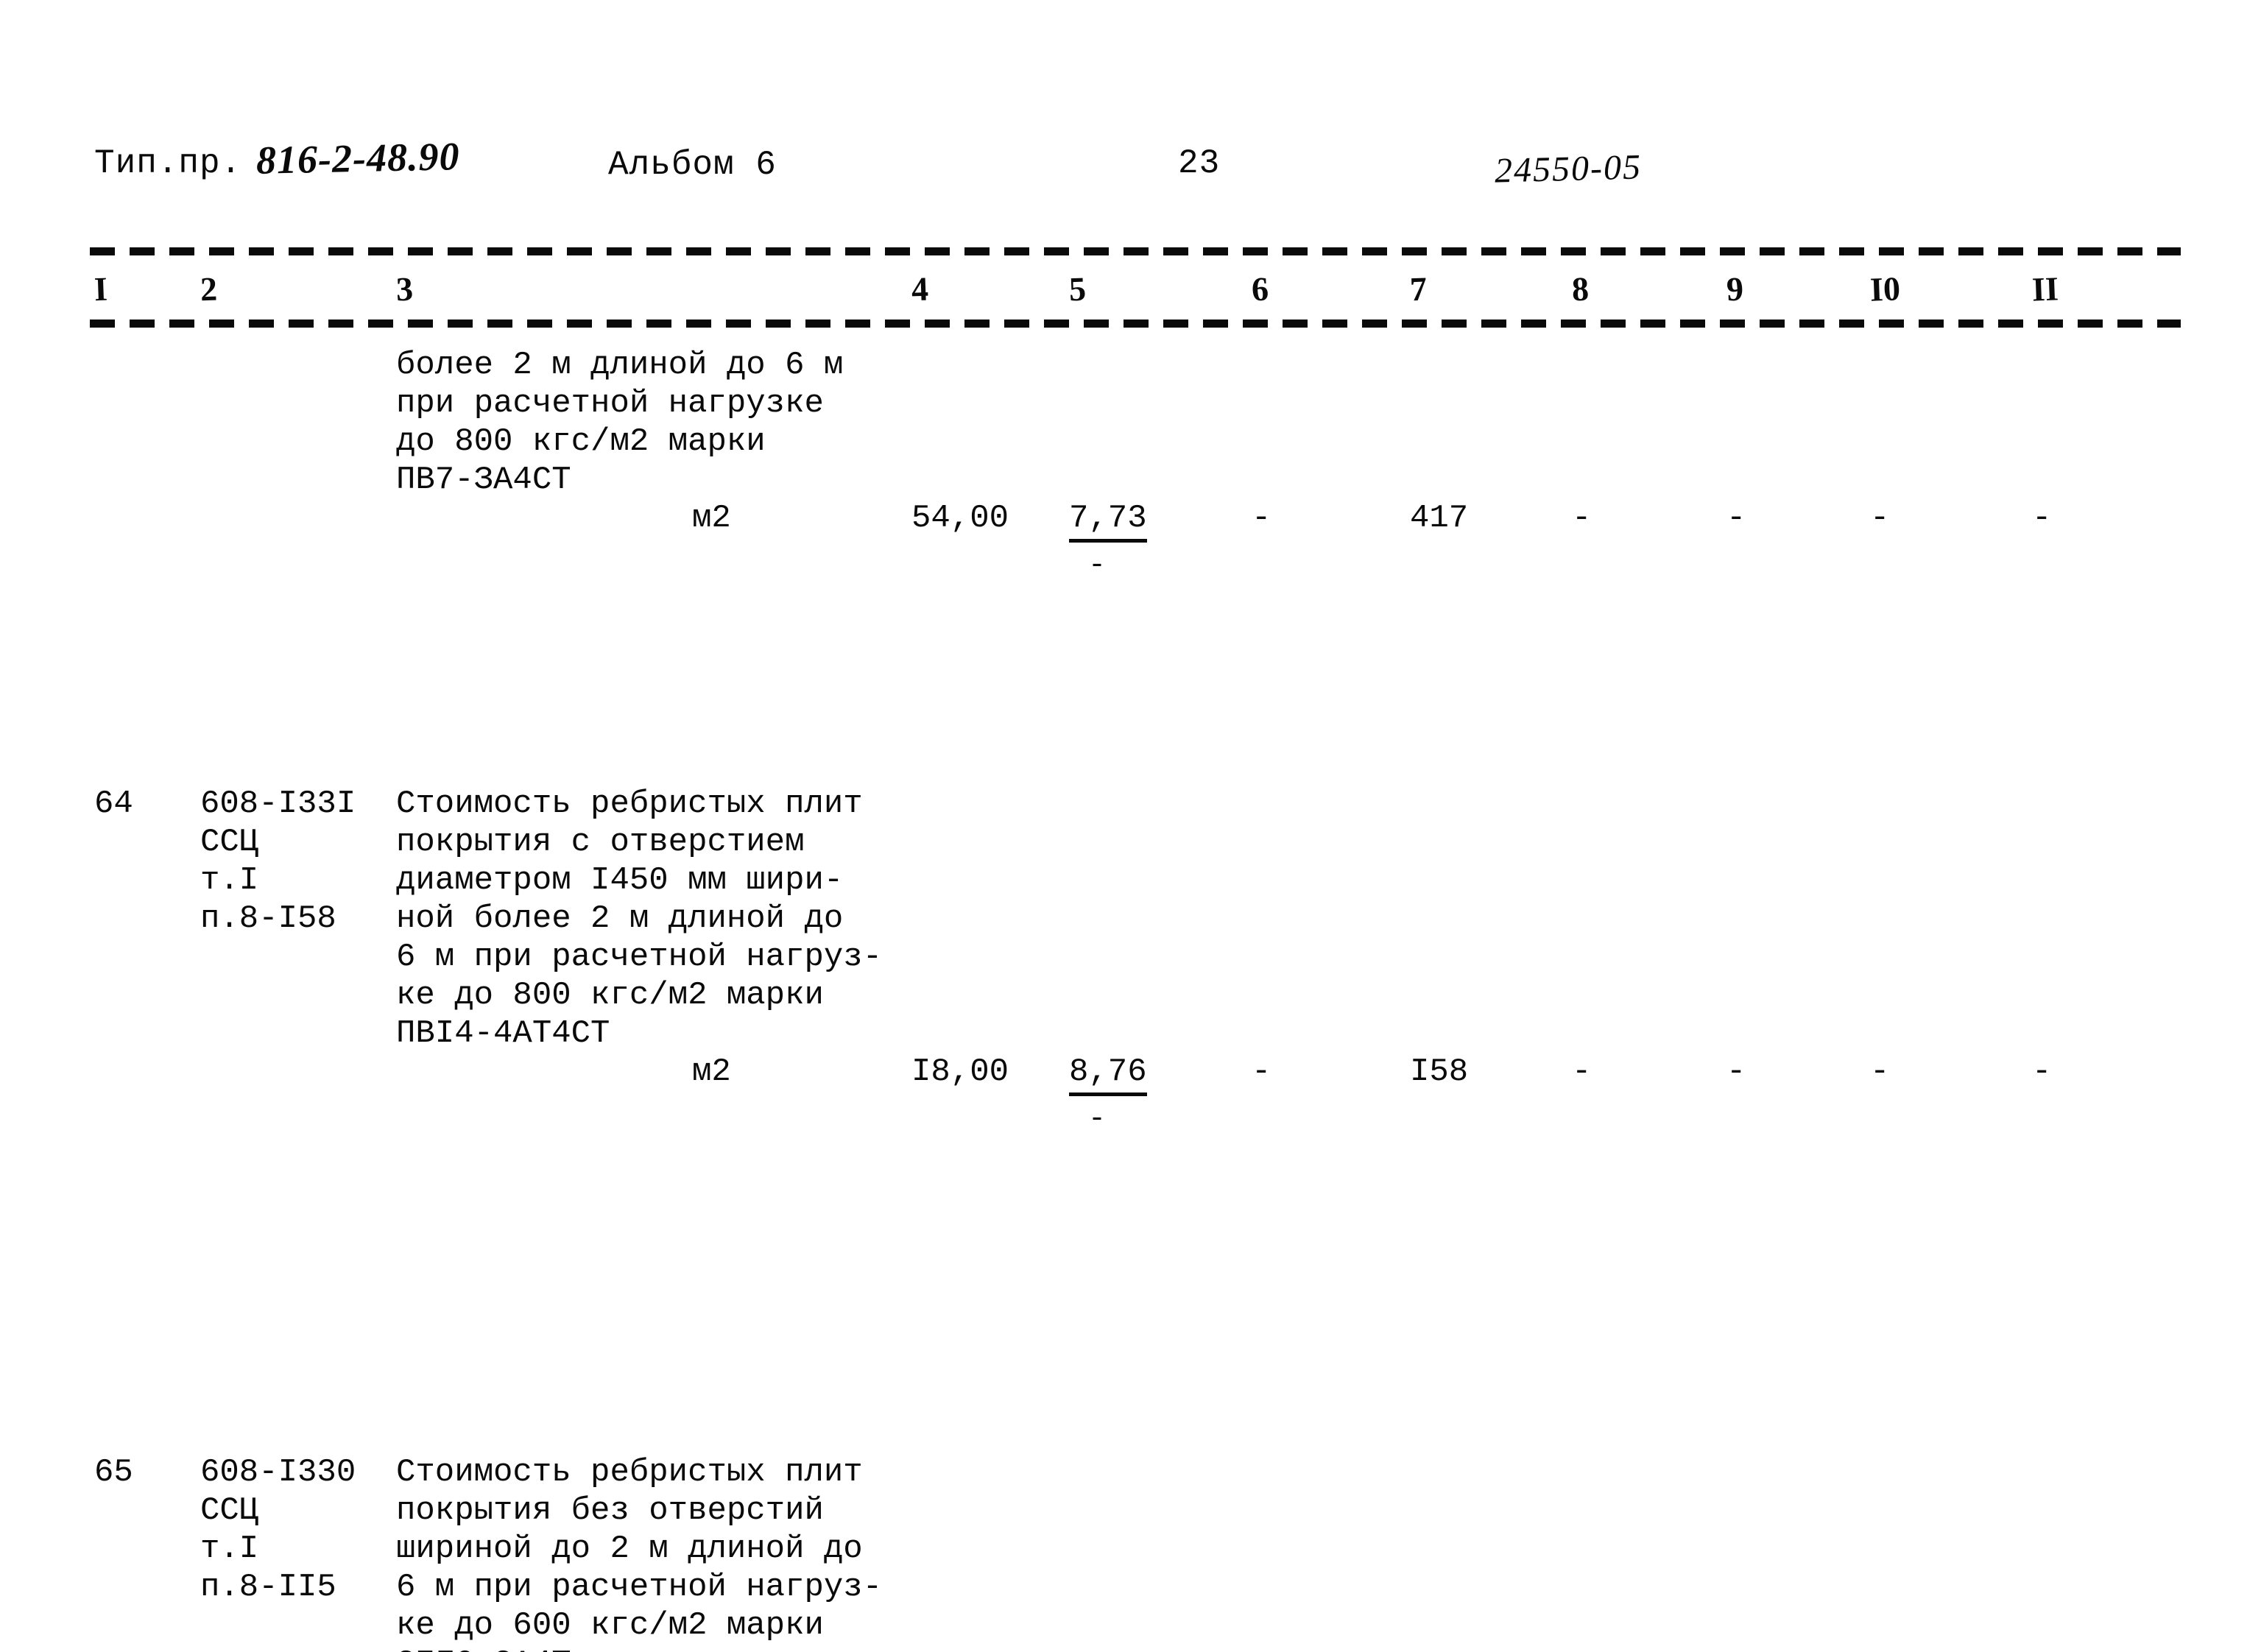 The image size is (2261, 1652). What do you see at coordinates (920, 288) in the screenshot?
I see `column-header-4: 4` at bounding box center [920, 288].